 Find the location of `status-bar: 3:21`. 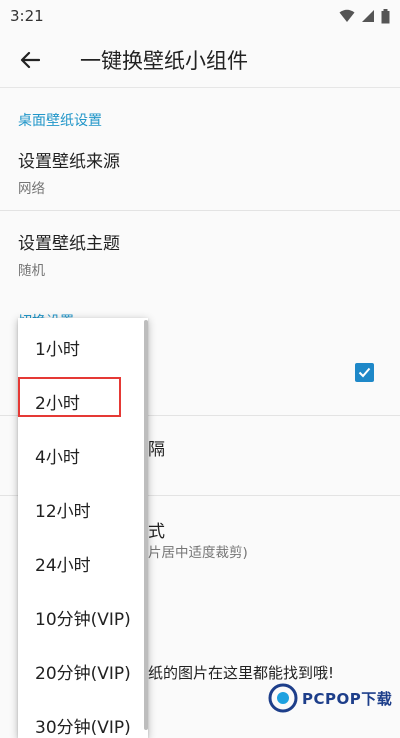

status-bar: 3:21 is located at coordinates (200, 16).